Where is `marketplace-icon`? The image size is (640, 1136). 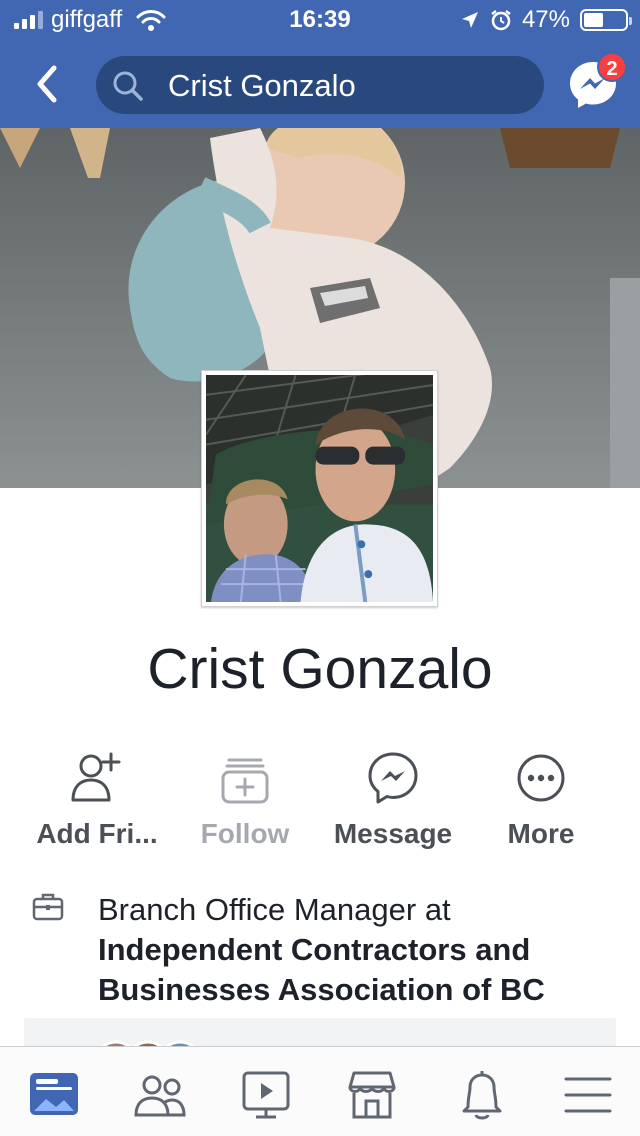
marketplace-icon is located at coordinates (372, 1095).